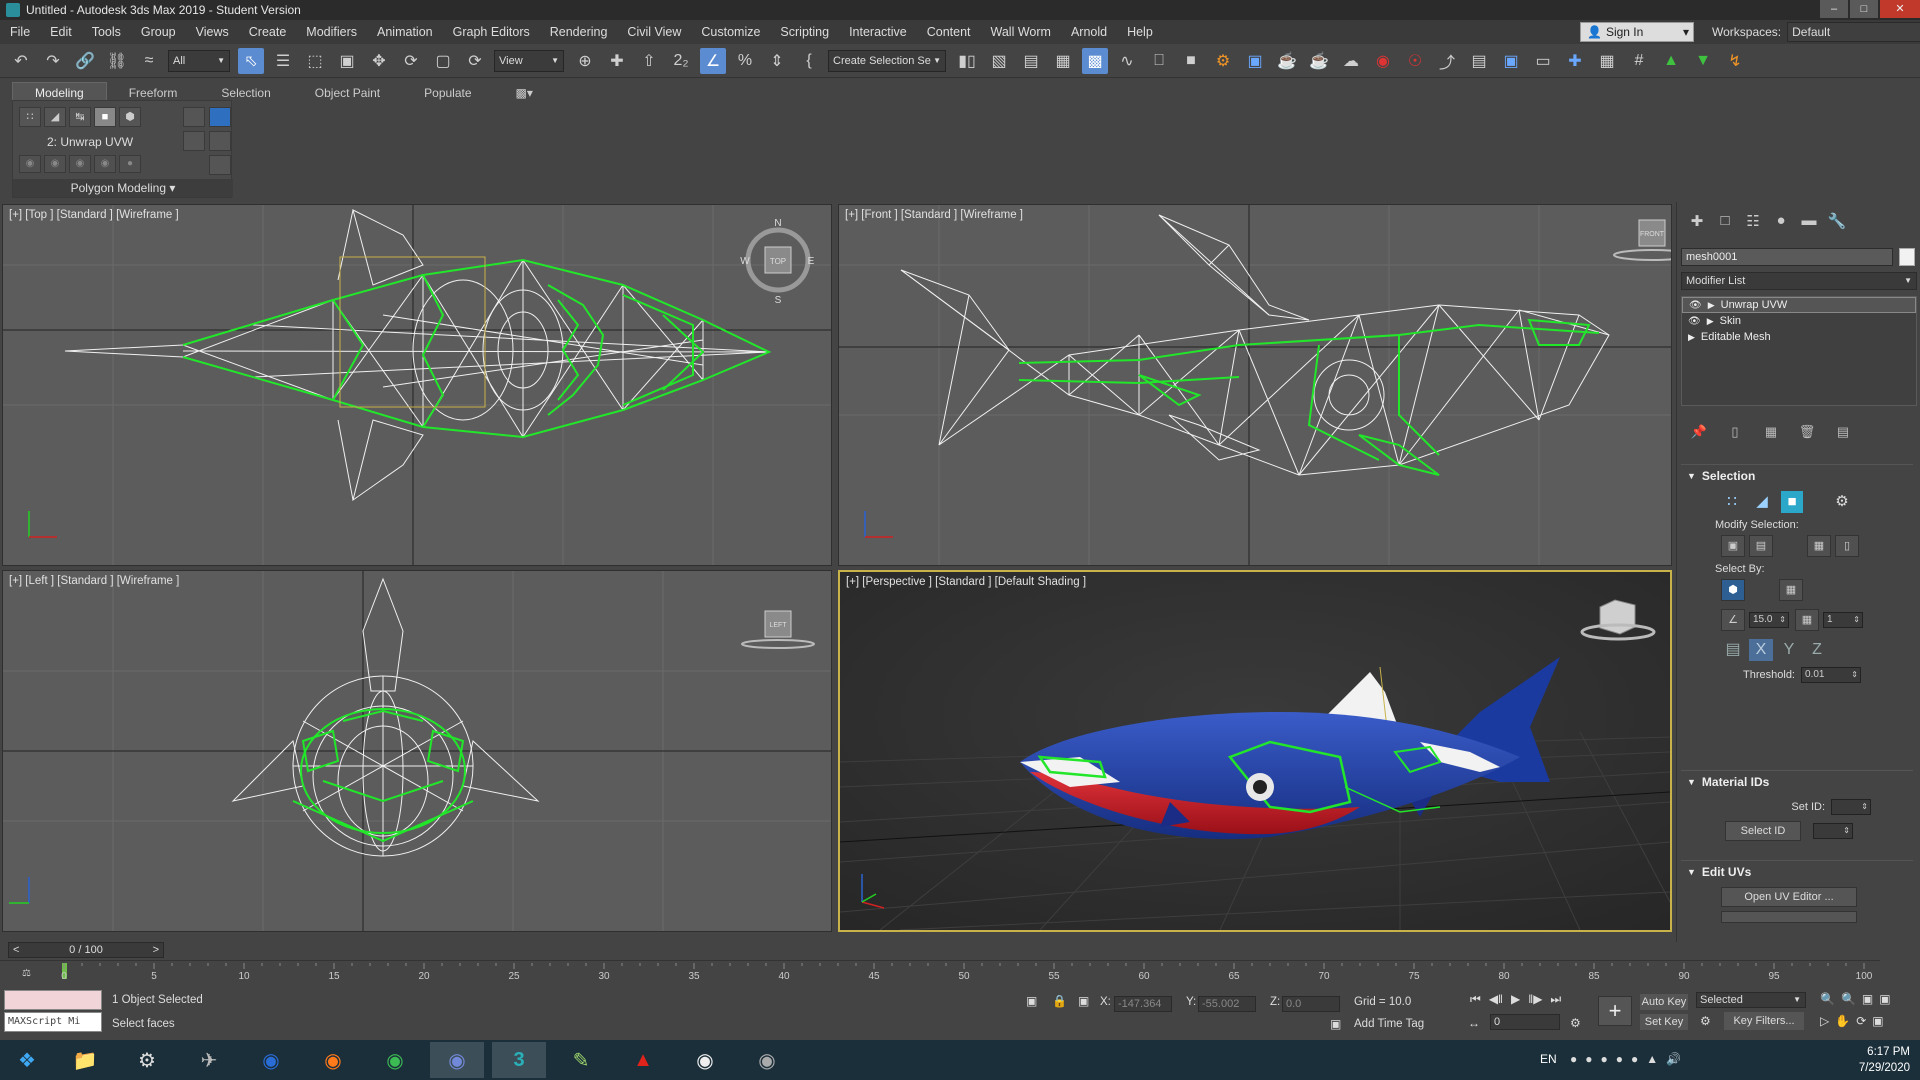  Describe the element at coordinates (1652, 1059) in the screenshot. I see `network-icon: ▲` at that location.